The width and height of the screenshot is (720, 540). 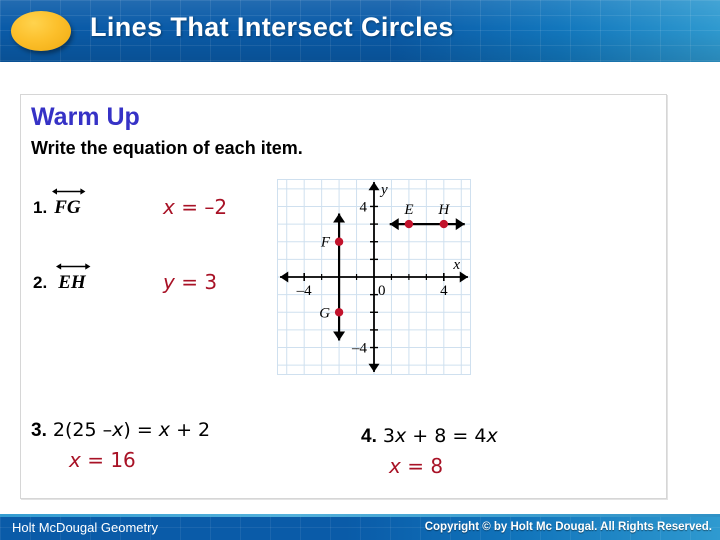 I want to click on problem-3-var2: x, so click(x=164, y=430).